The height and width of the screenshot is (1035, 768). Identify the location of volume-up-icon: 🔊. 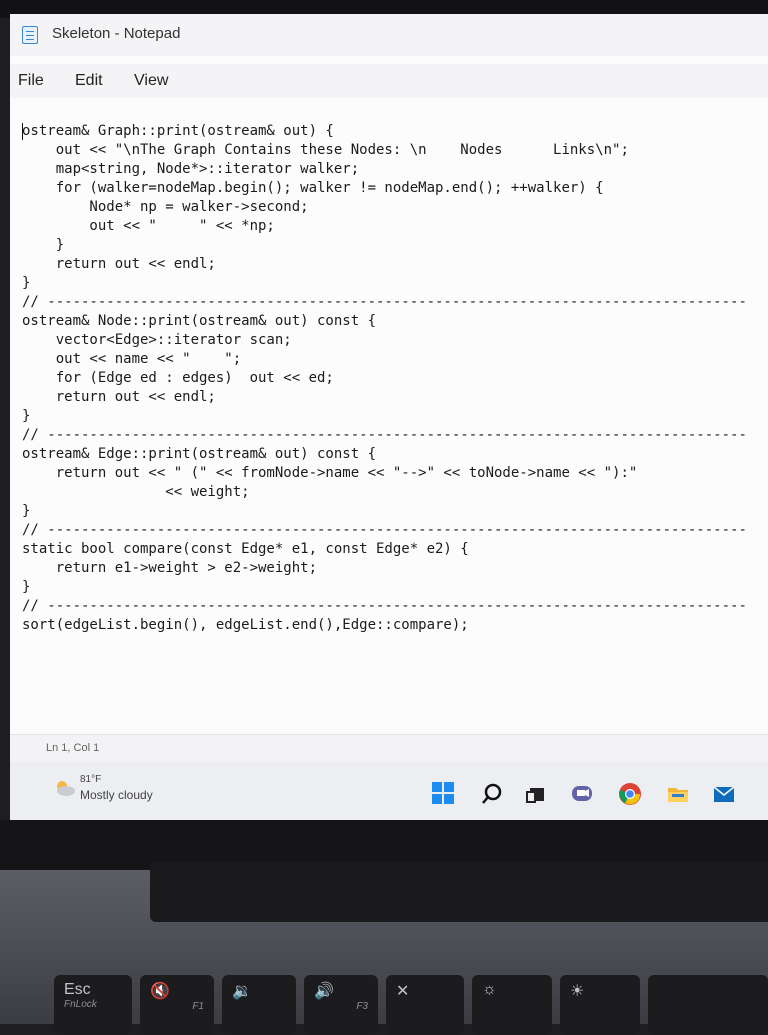
(324, 991).